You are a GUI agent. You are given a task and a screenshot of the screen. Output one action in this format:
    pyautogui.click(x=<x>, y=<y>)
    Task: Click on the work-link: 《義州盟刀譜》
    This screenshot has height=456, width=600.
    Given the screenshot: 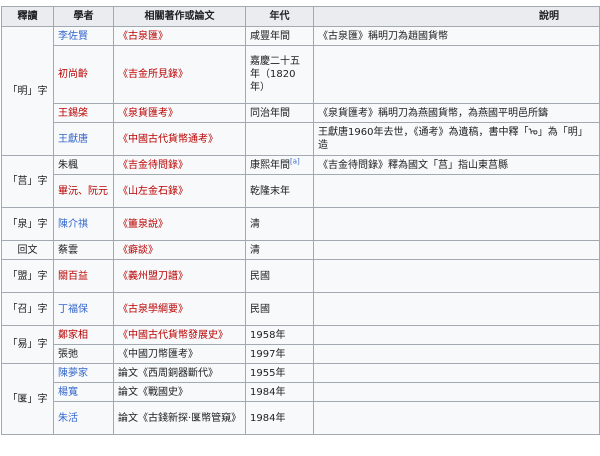 What is the action you would take?
    pyautogui.click(x=153, y=276)
    